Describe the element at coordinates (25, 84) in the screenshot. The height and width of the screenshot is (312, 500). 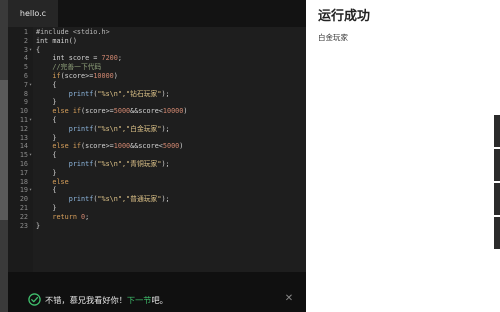
I see `line-number: 7` at that location.